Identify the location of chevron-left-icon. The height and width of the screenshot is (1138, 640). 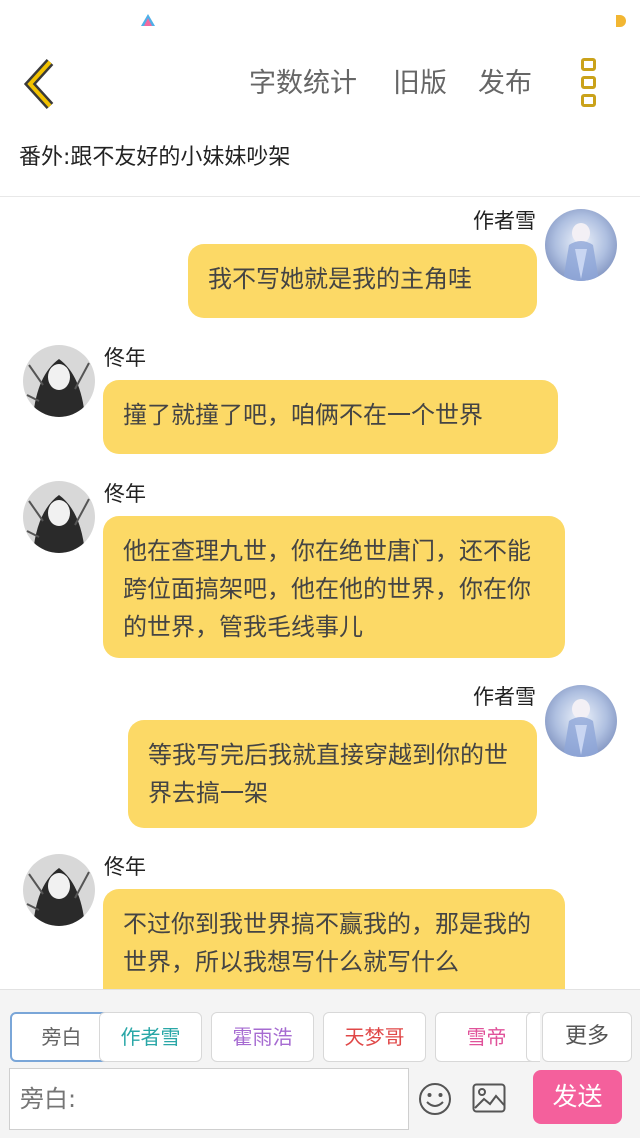
(38, 84).